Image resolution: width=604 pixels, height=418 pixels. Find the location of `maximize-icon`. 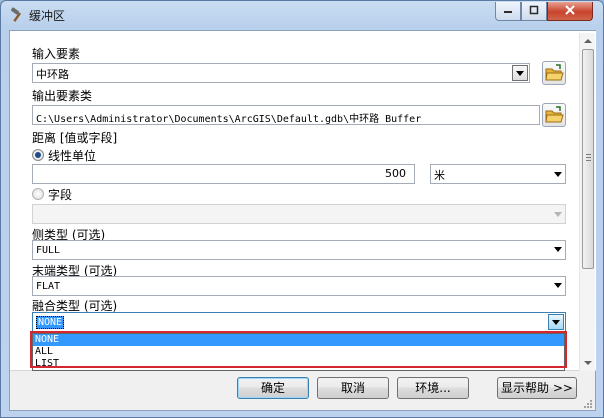

maximize-icon is located at coordinates (534, 11).